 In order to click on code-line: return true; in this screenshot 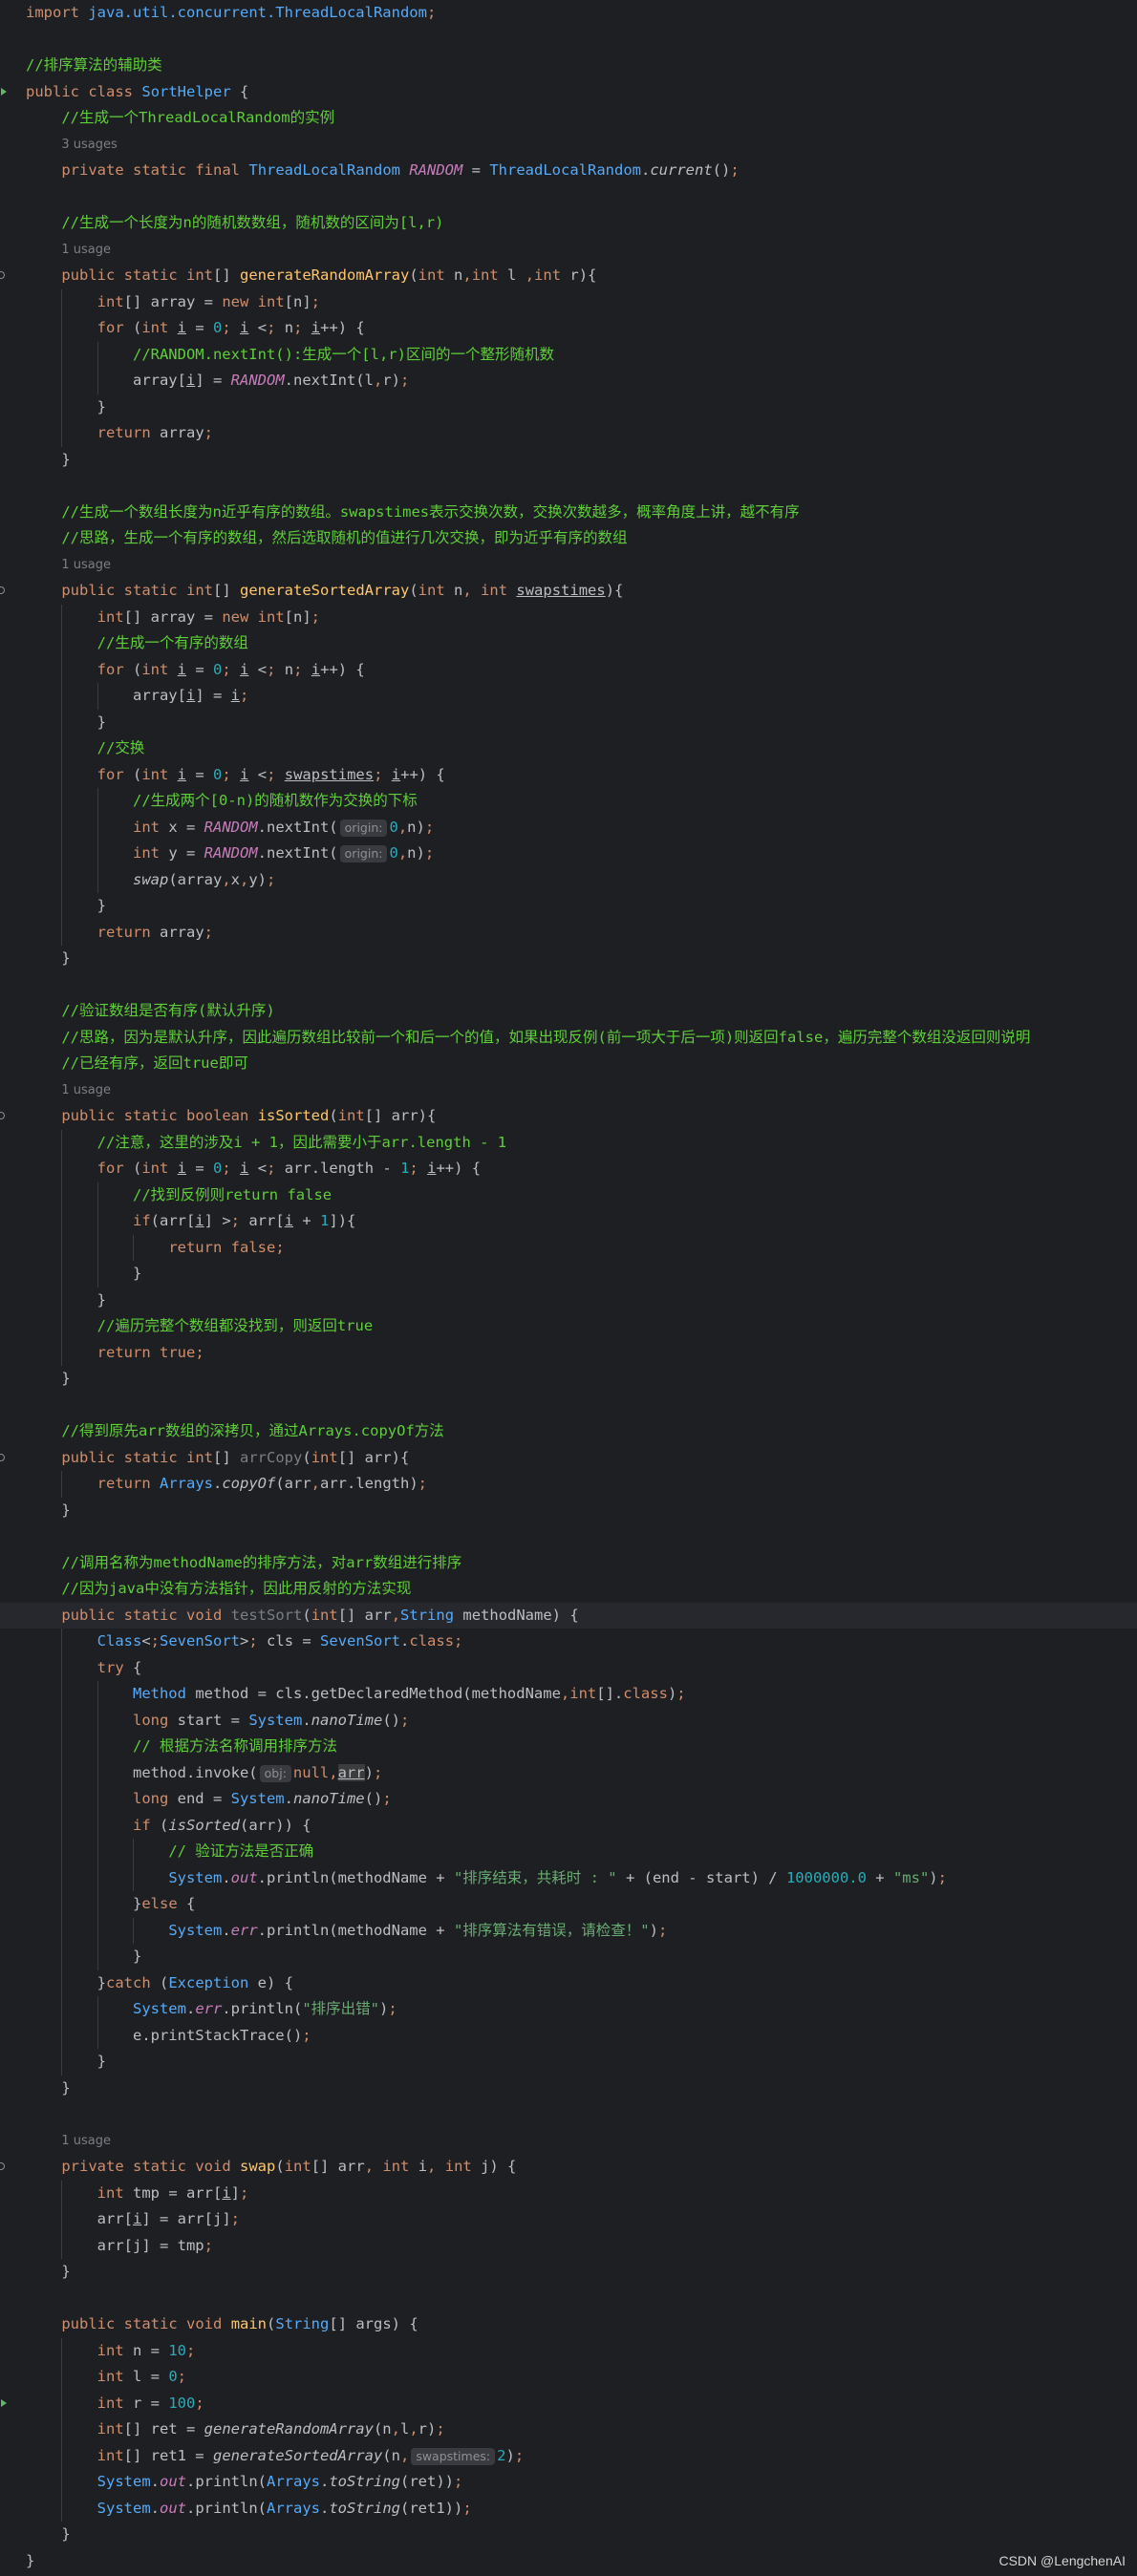, I will do `click(569, 1352)`.